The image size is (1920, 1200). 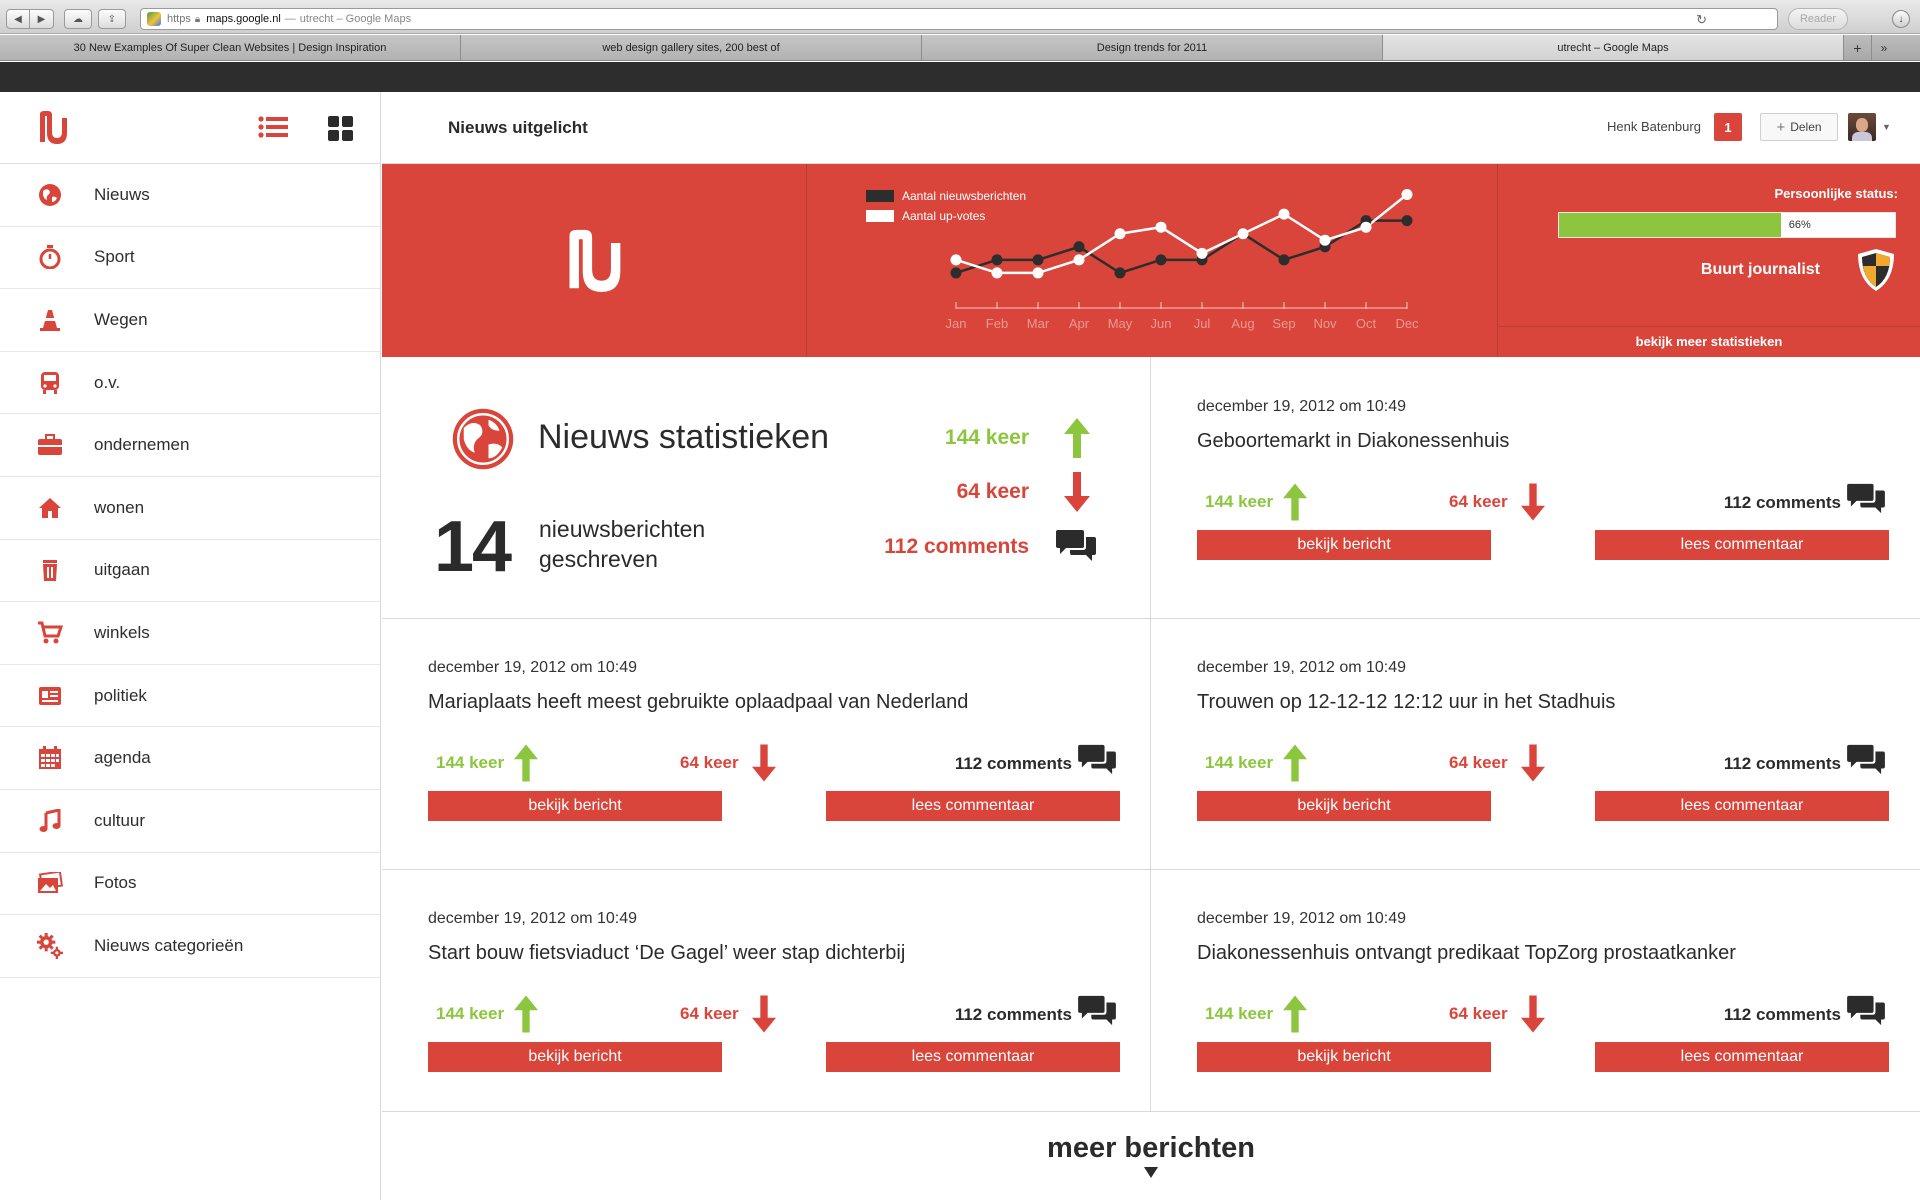 I want to click on cloud-icon: ☁, so click(x=78, y=19).